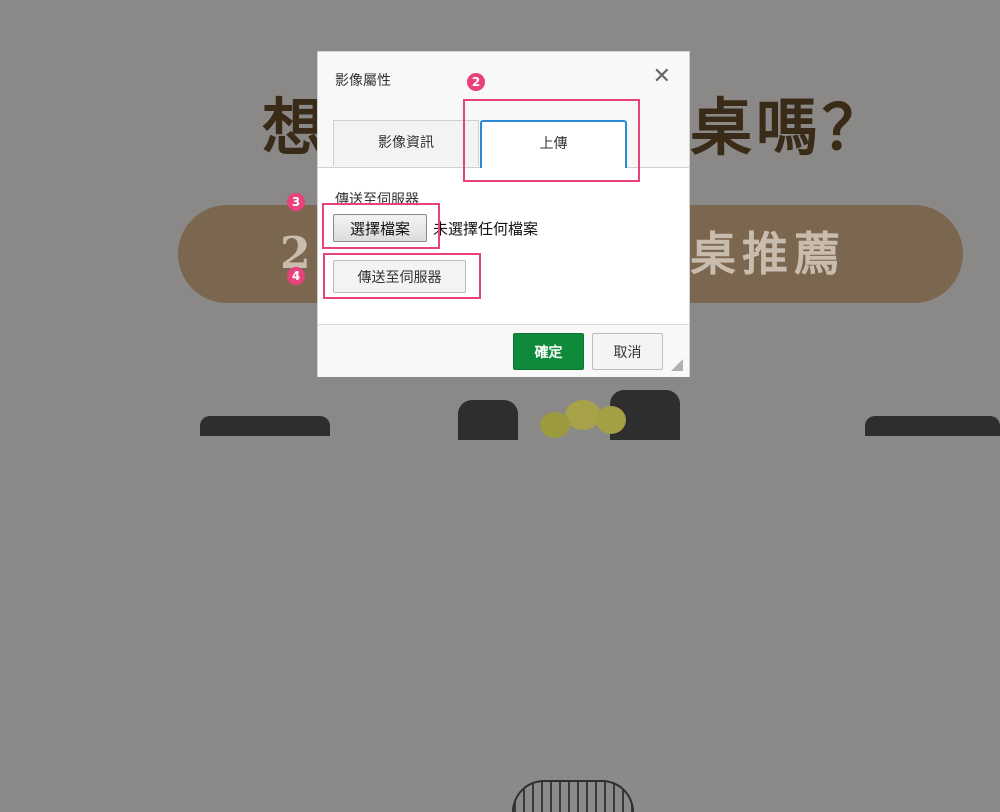 The width and height of the screenshot is (1000, 812). Describe the element at coordinates (768, 254) in the screenshot. I see `background-banner-text: 桌推薦` at that location.